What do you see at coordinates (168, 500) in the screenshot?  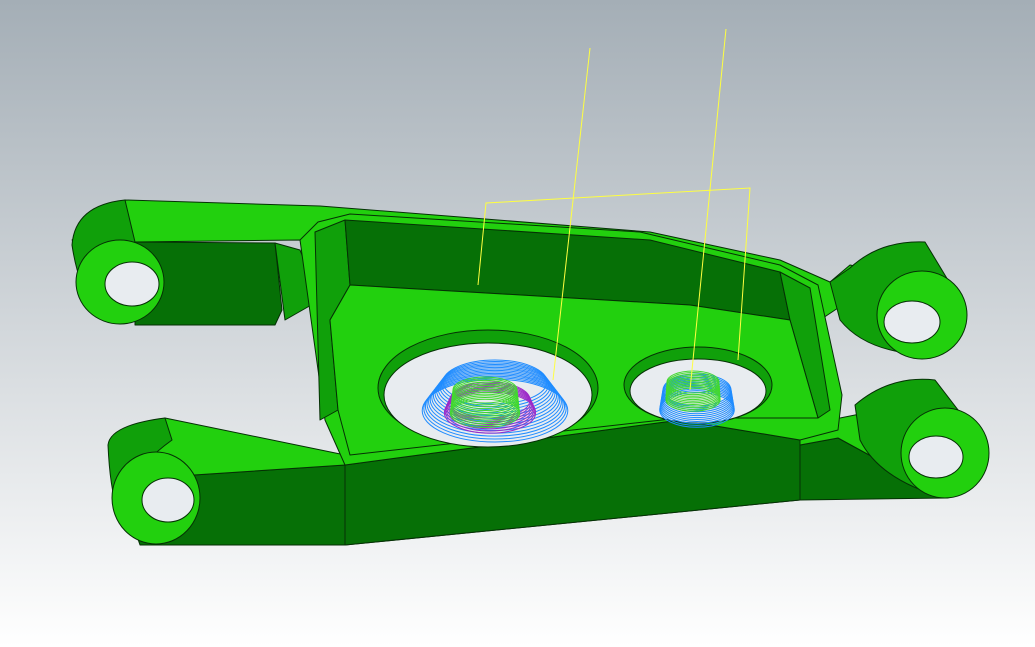 I see `left-lower-eye-hole` at bounding box center [168, 500].